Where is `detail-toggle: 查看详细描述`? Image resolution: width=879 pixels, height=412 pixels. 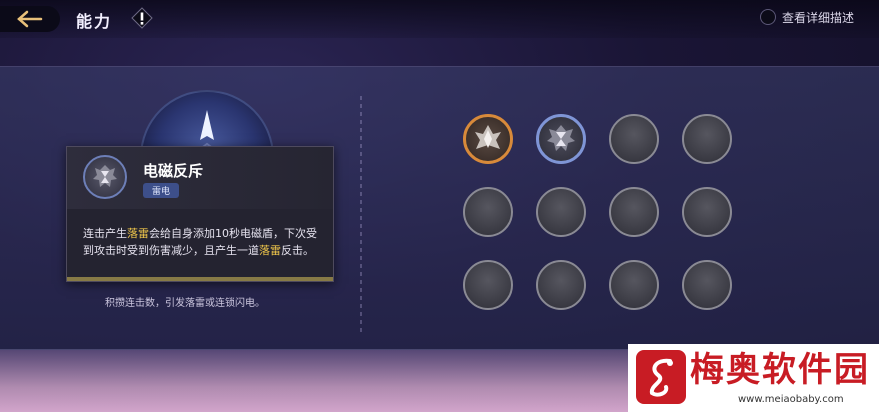
detail-toggle: 查看详细描述 is located at coordinates (807, 17).